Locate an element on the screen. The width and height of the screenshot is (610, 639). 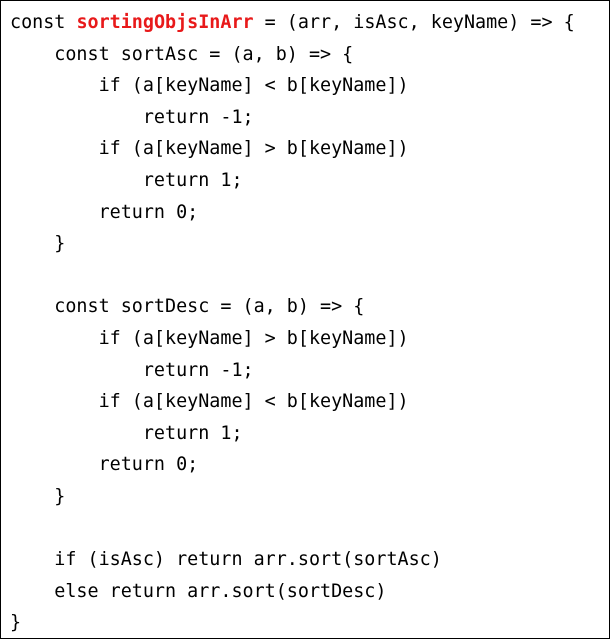
code-line-16: } is located at coordinates (38, 496).